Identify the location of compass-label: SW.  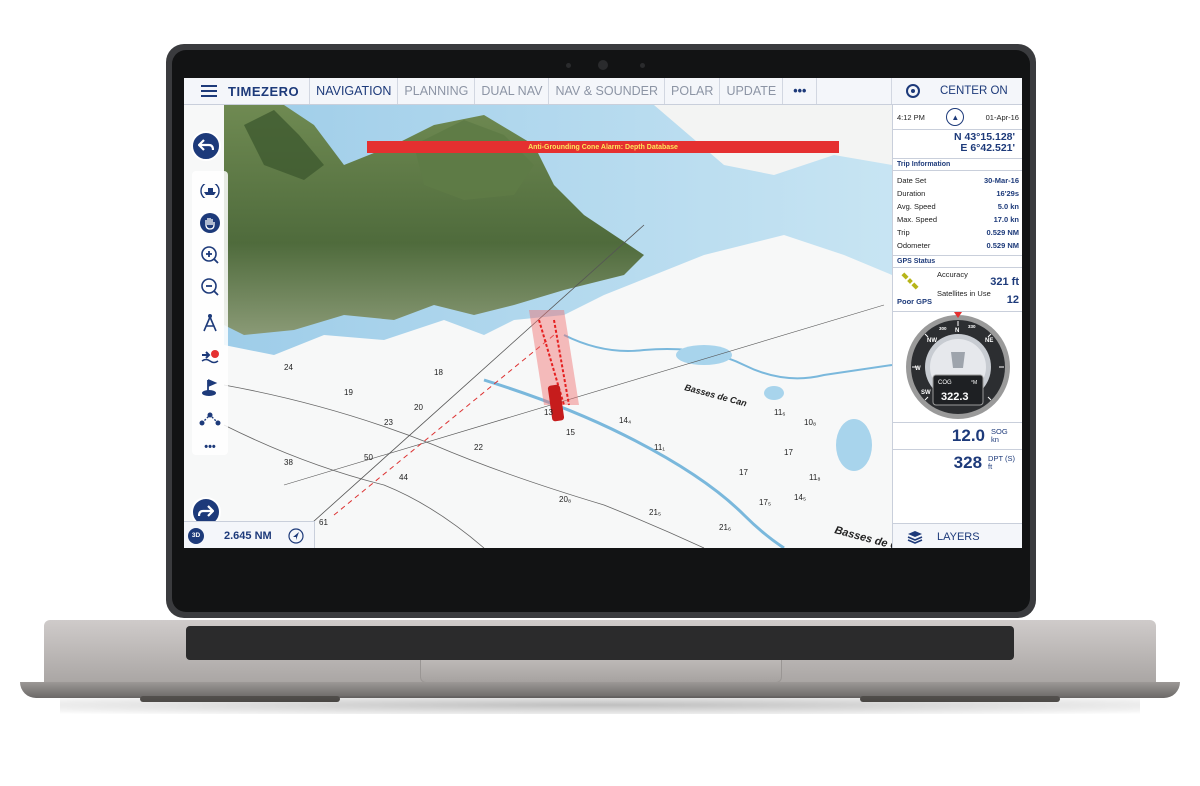
(926, 393).